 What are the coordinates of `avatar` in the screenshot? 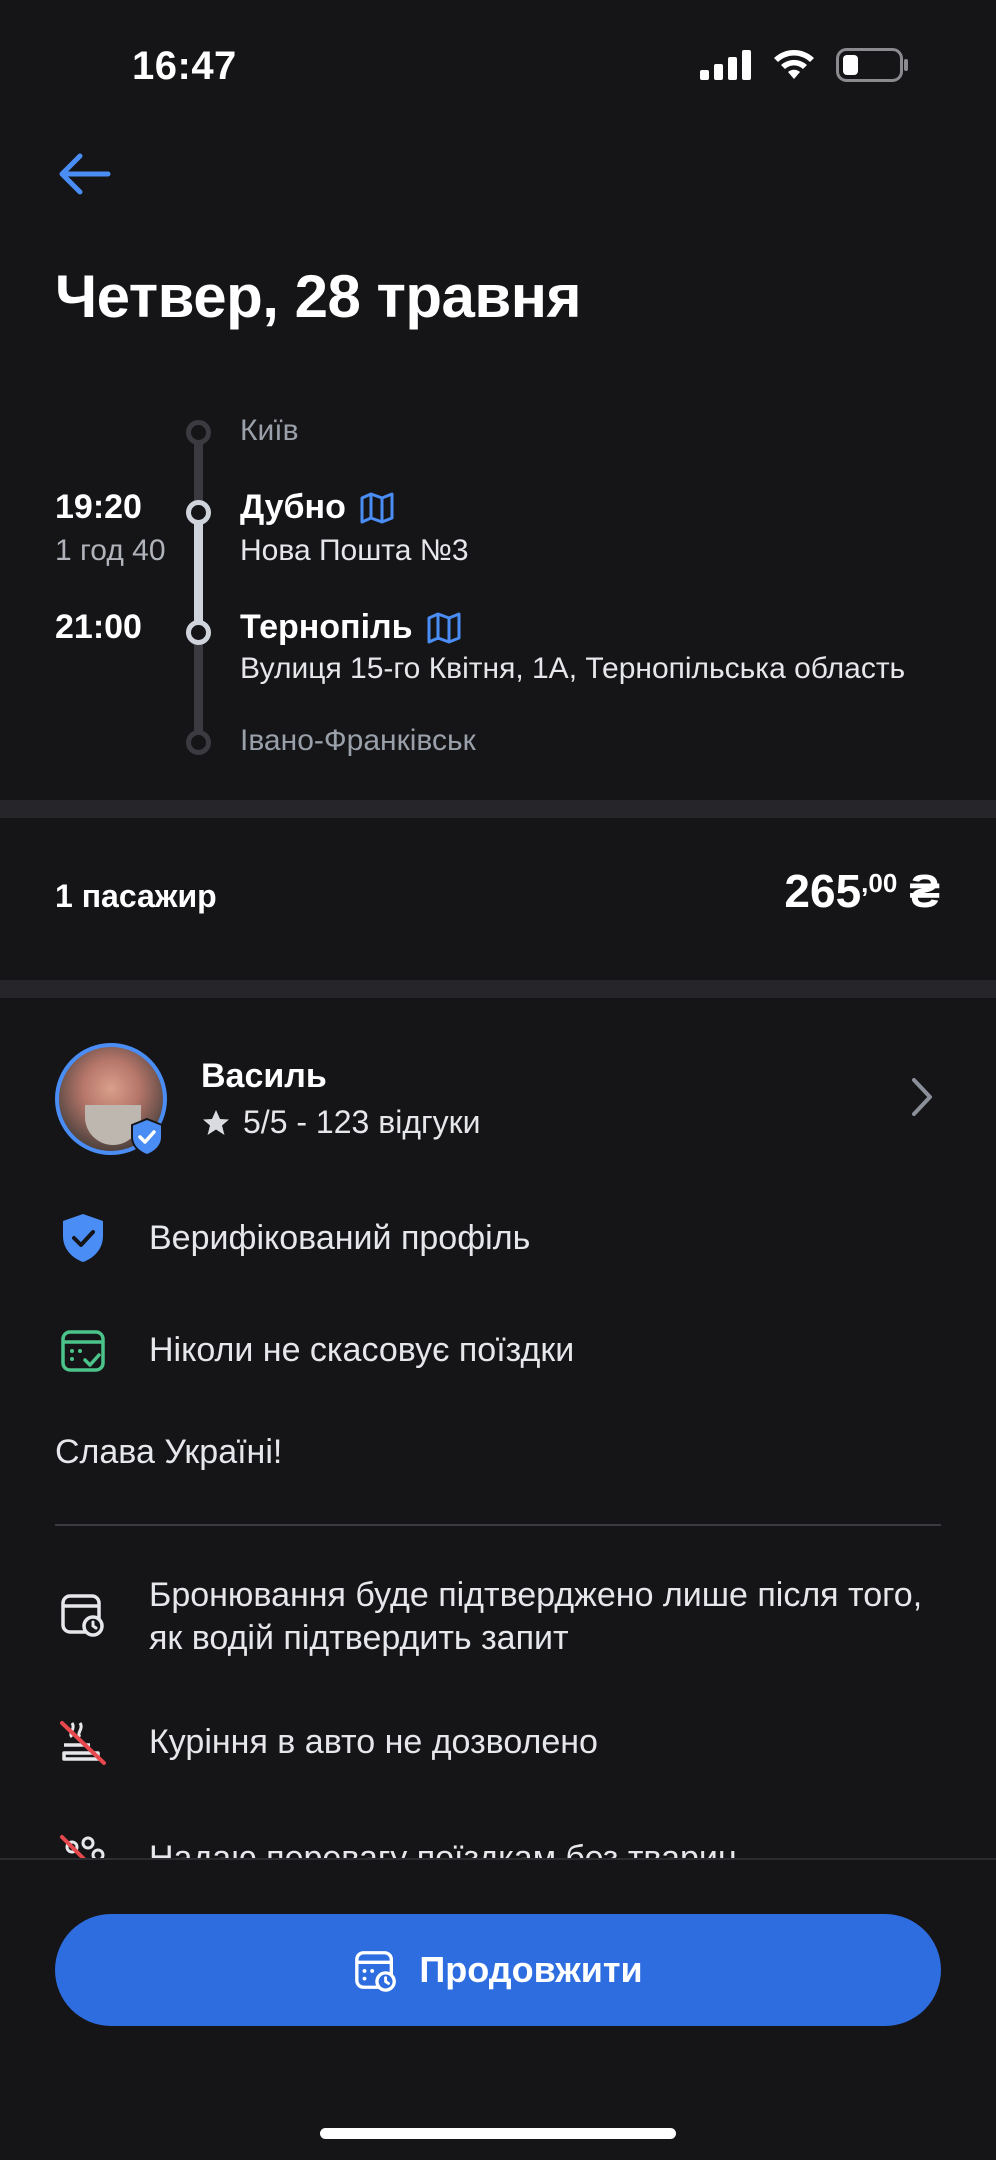 It's located at (111, 1100).